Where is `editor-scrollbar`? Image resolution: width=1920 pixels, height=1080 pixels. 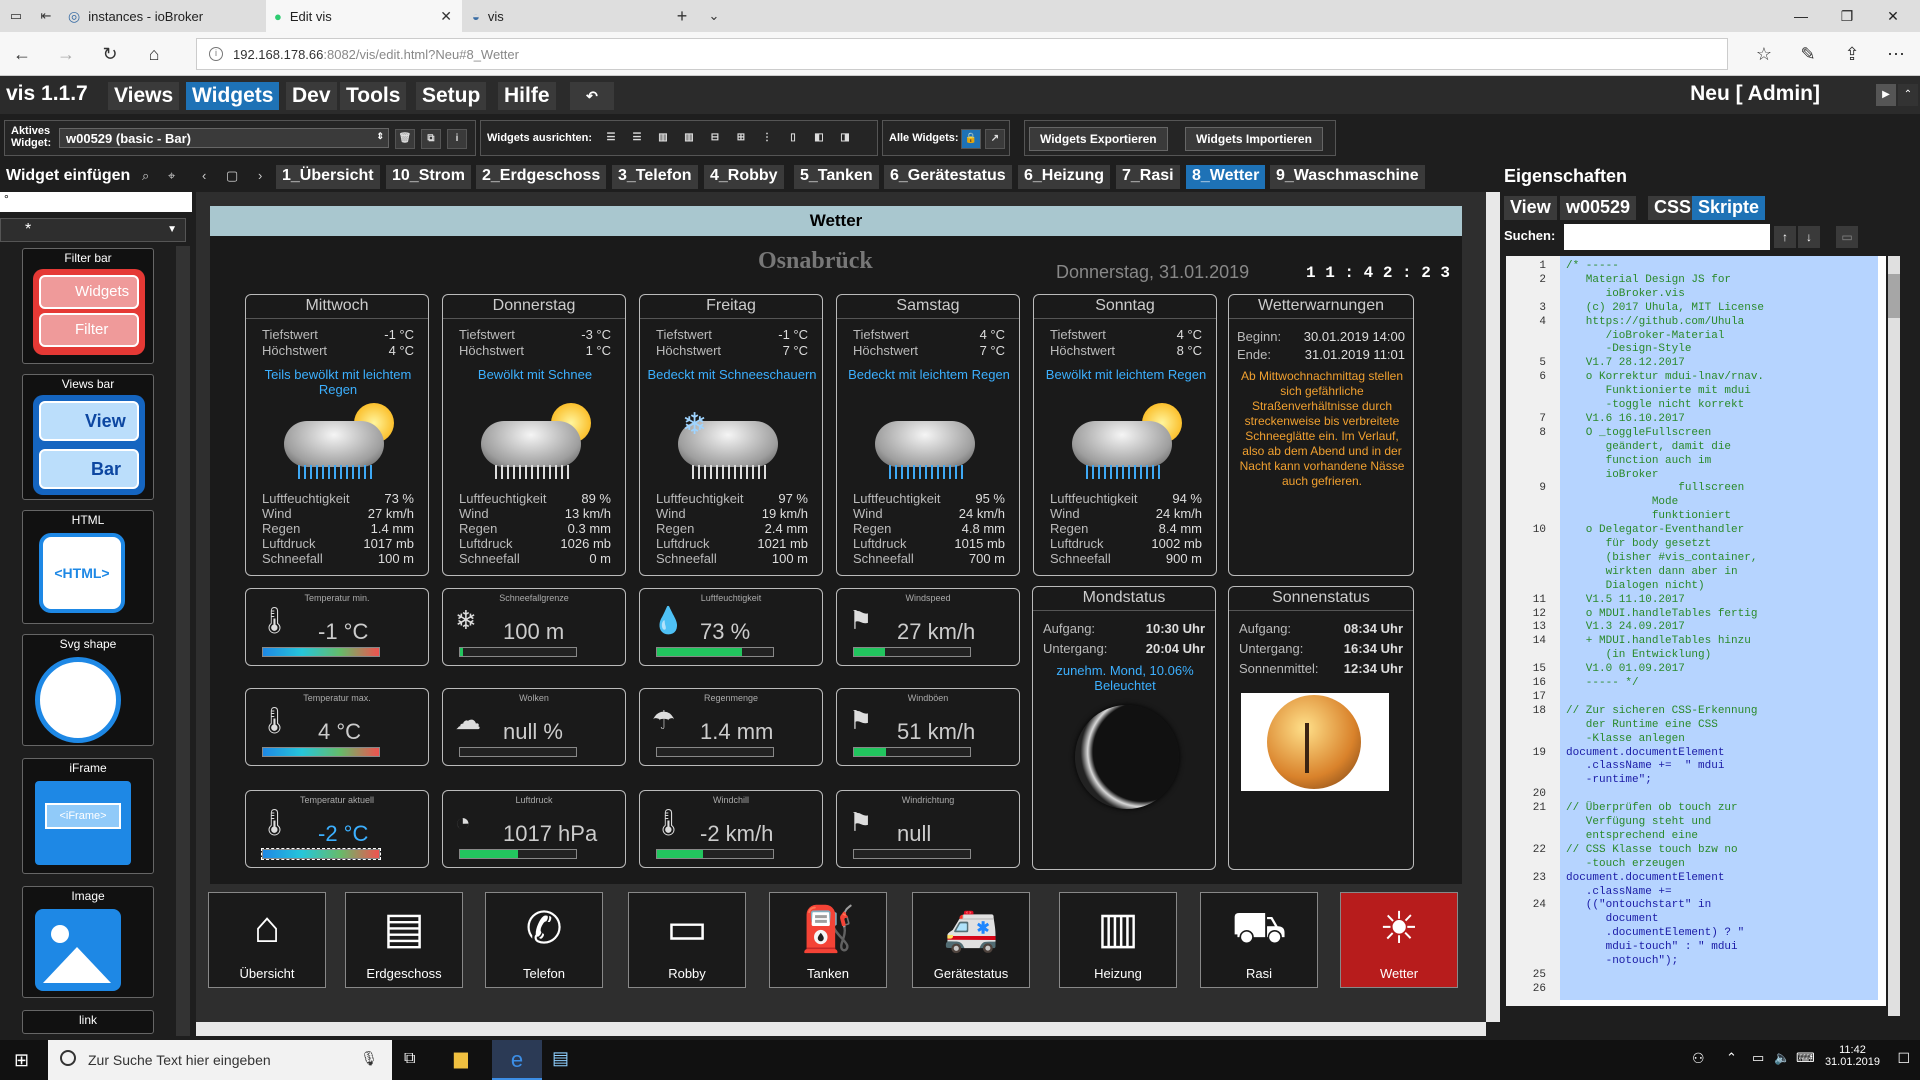
editor-scrollbar is located at coordinates (1894, 636).